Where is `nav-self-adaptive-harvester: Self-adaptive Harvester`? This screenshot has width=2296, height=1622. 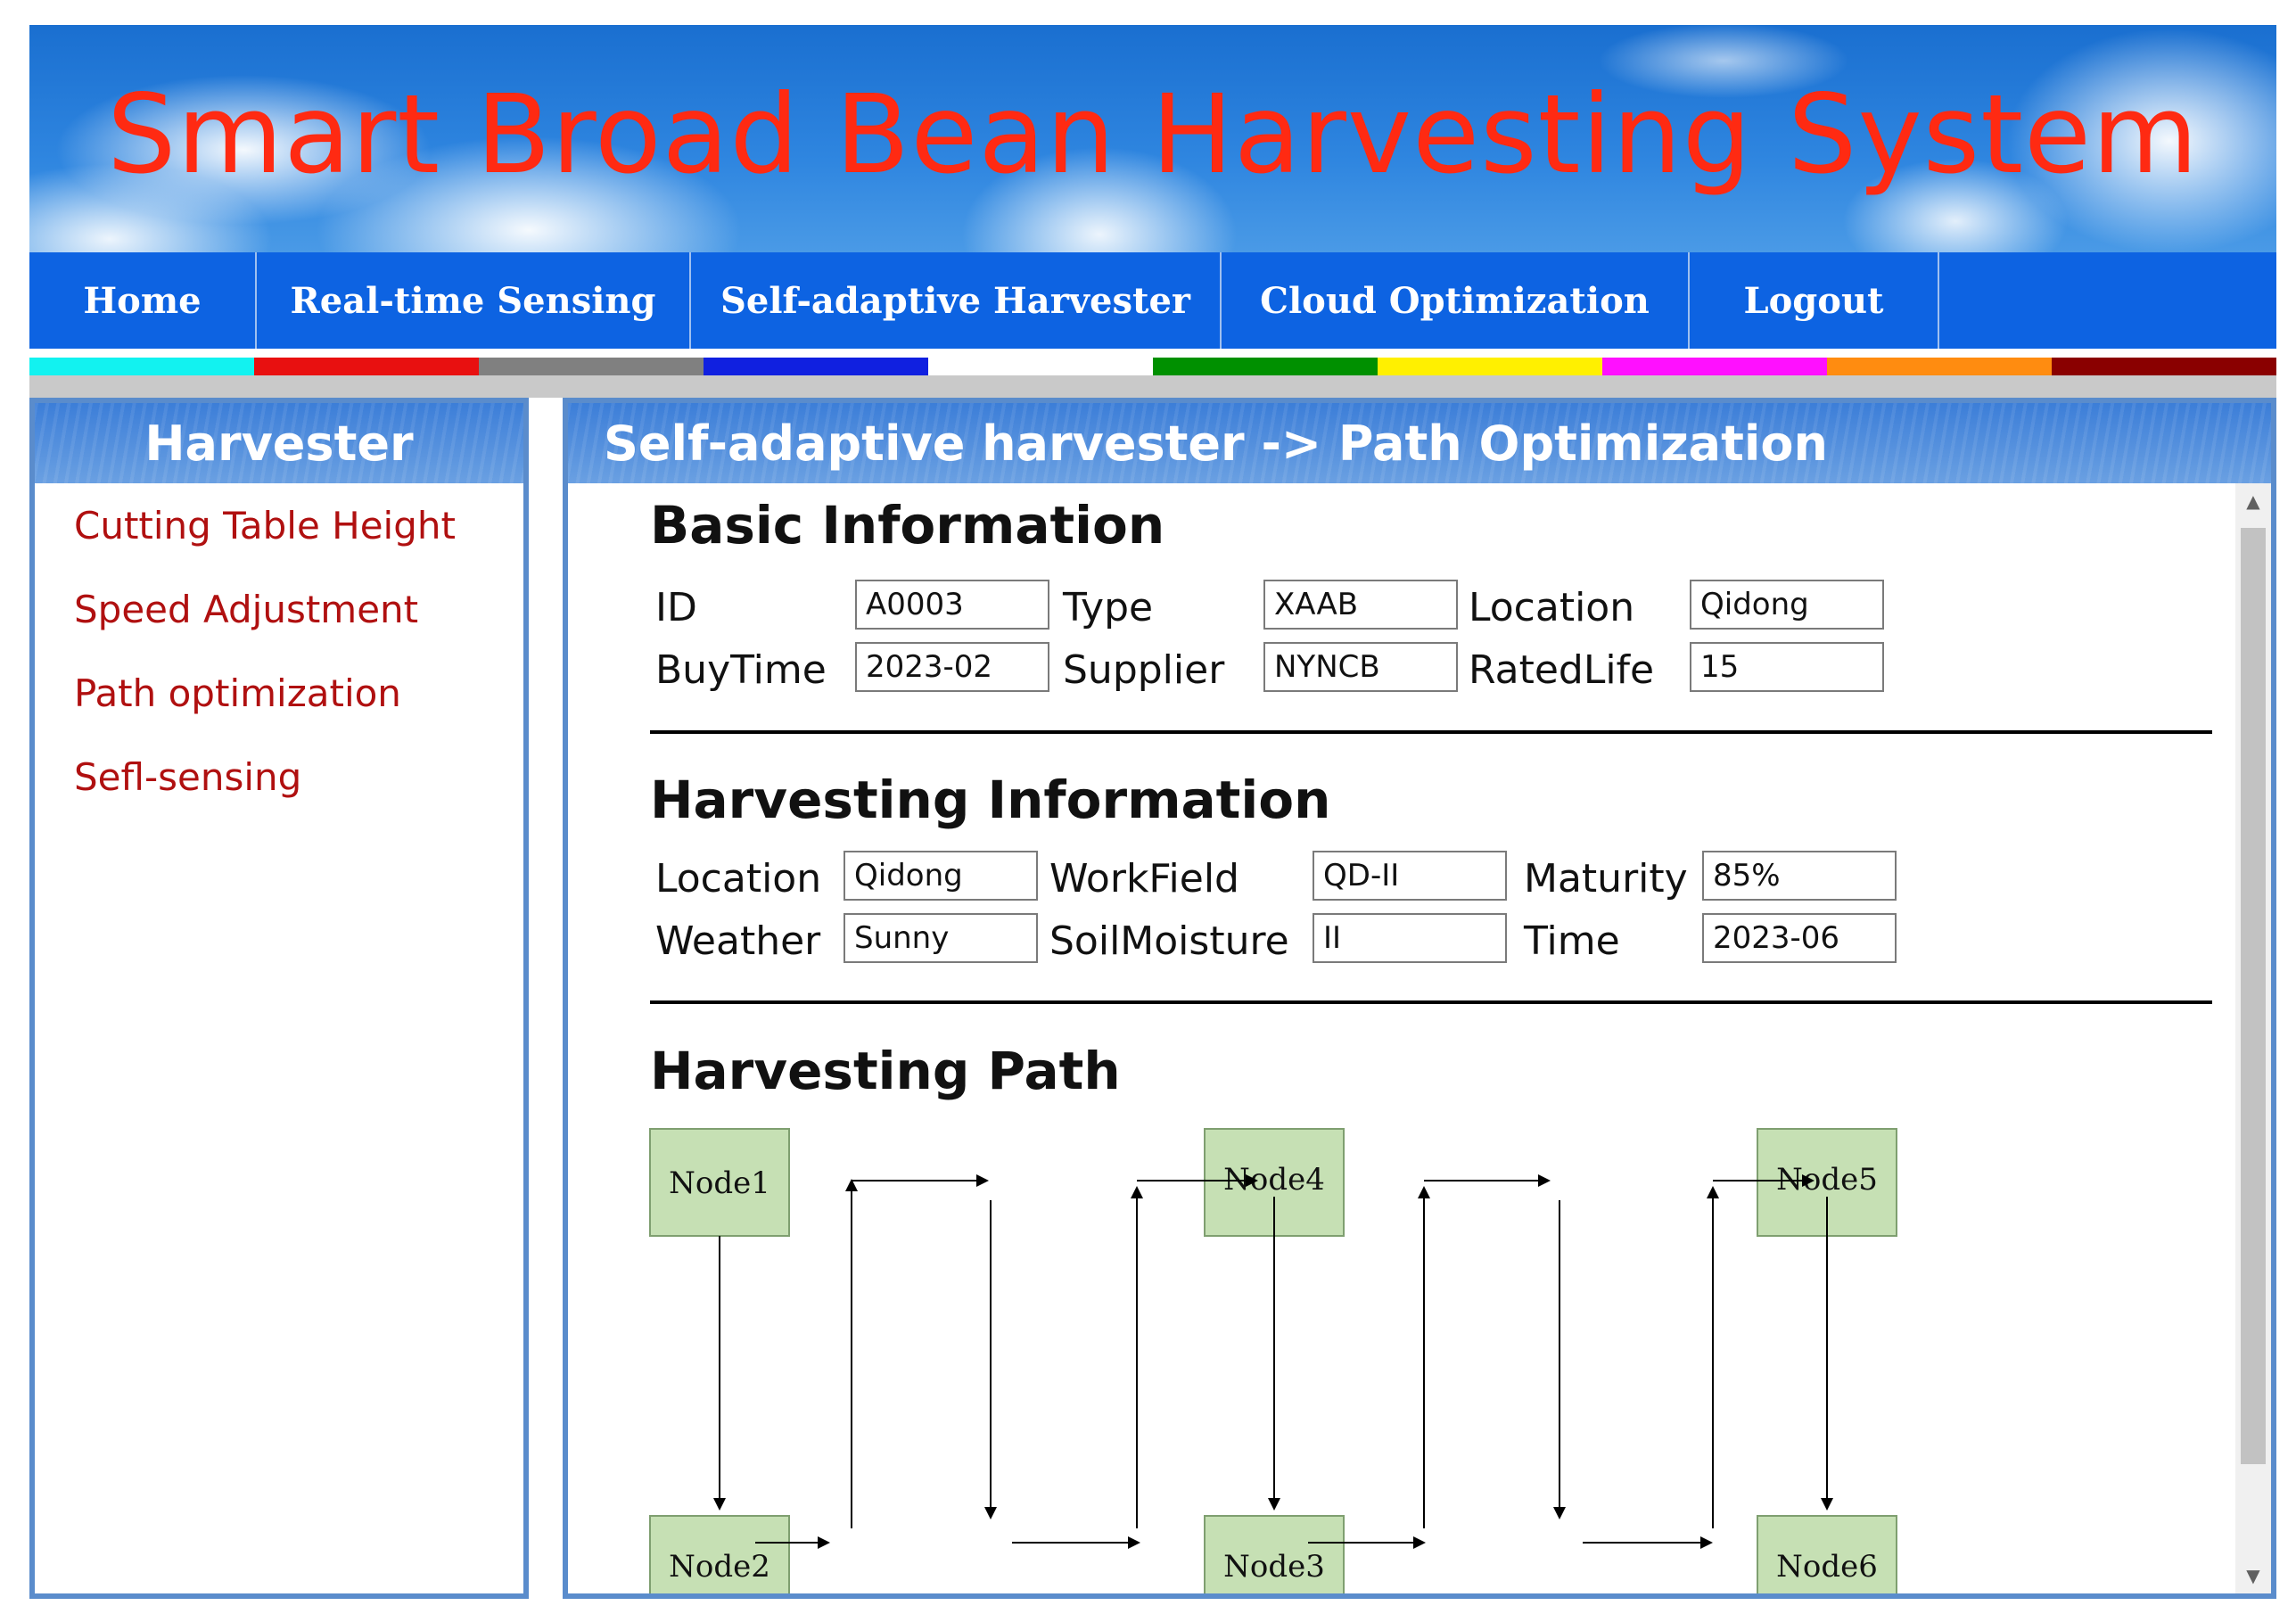 nav-self-adaptive-harvester: Self-adaptive Harvester is located at coordinates (956, 300).